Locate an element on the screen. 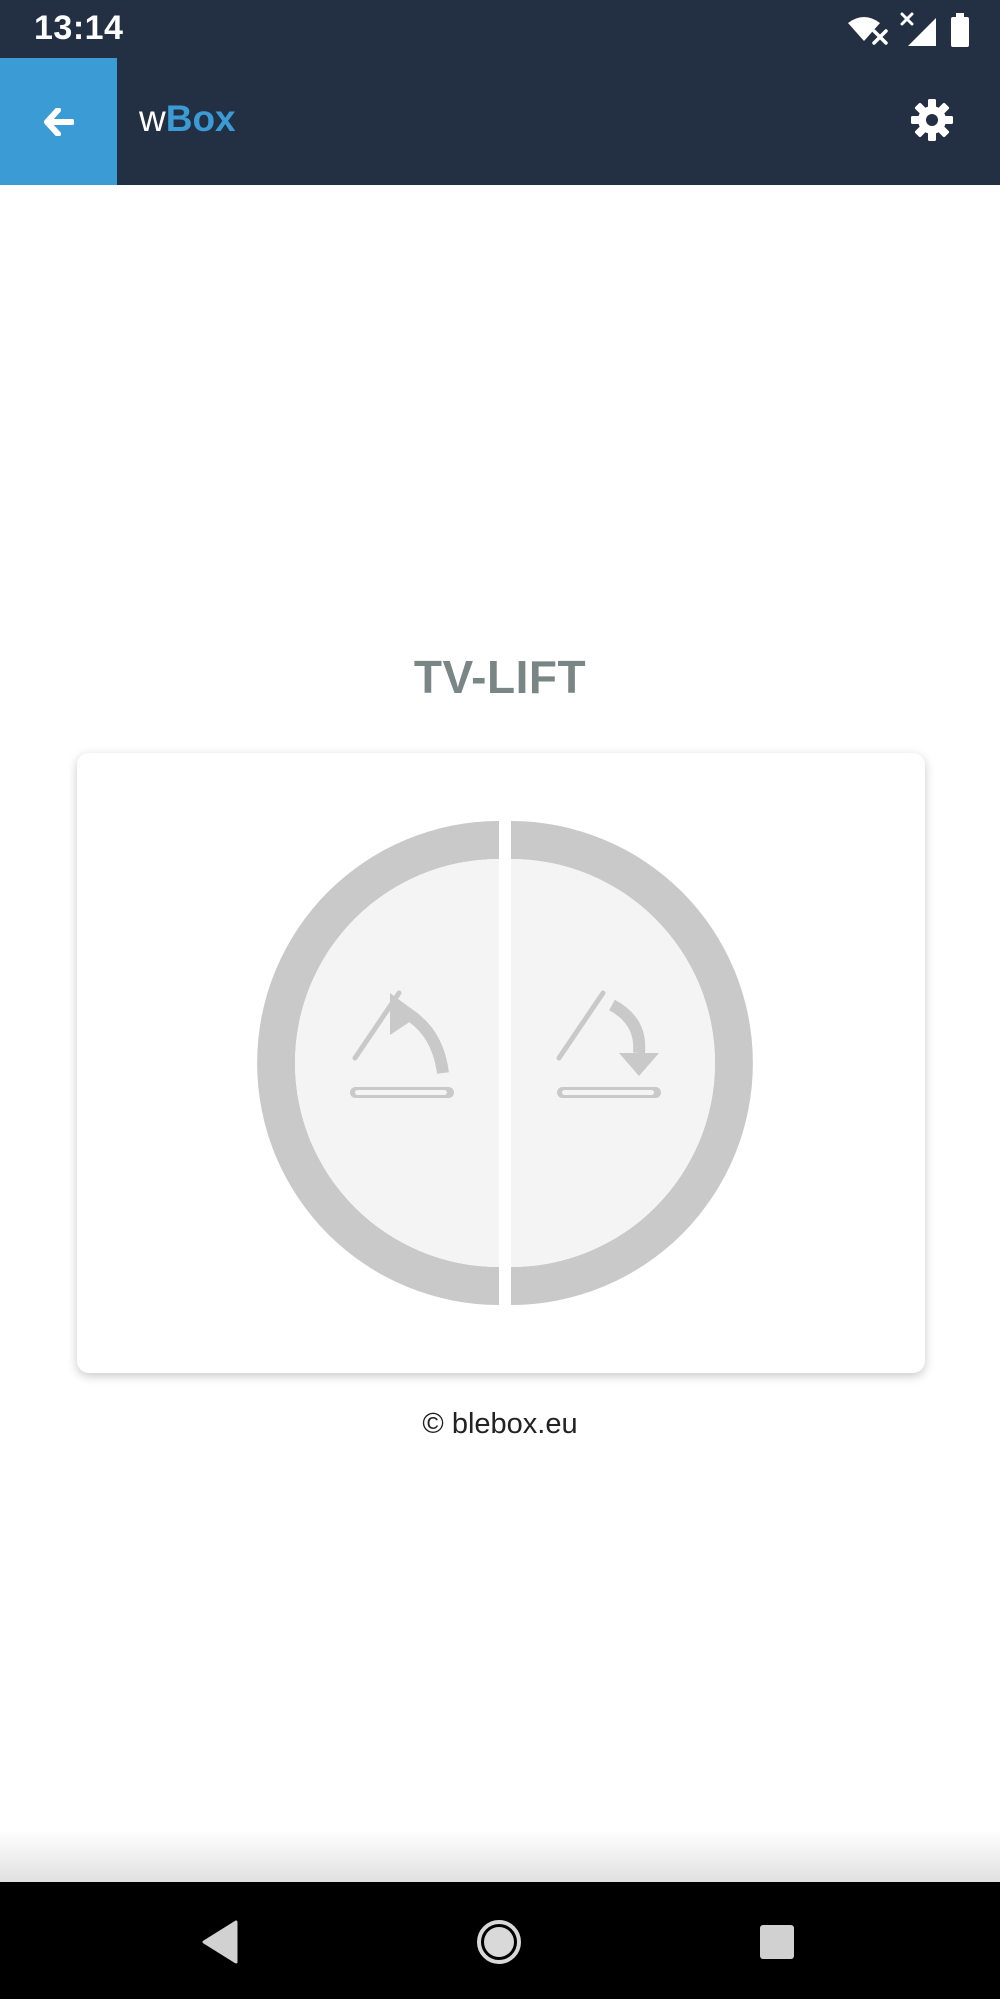 The image size is (1000, 1999). nav-recents-button is located at coordinates (777, 1942).